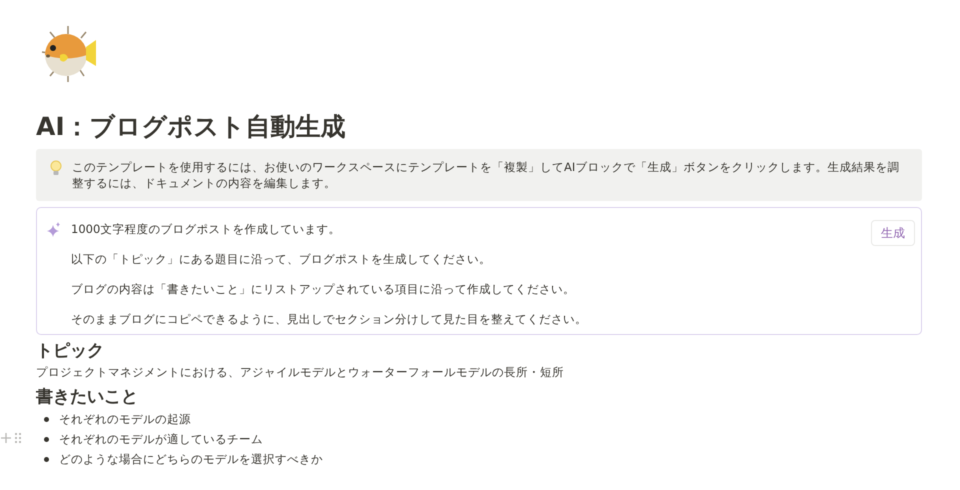 The width and height of the screenshot is (960, 490). What do you see at coordinates (191, 127) in the screenshot?
I see `page-title: AI：ブログポスト自動生成` at bounding box center [191, 127].